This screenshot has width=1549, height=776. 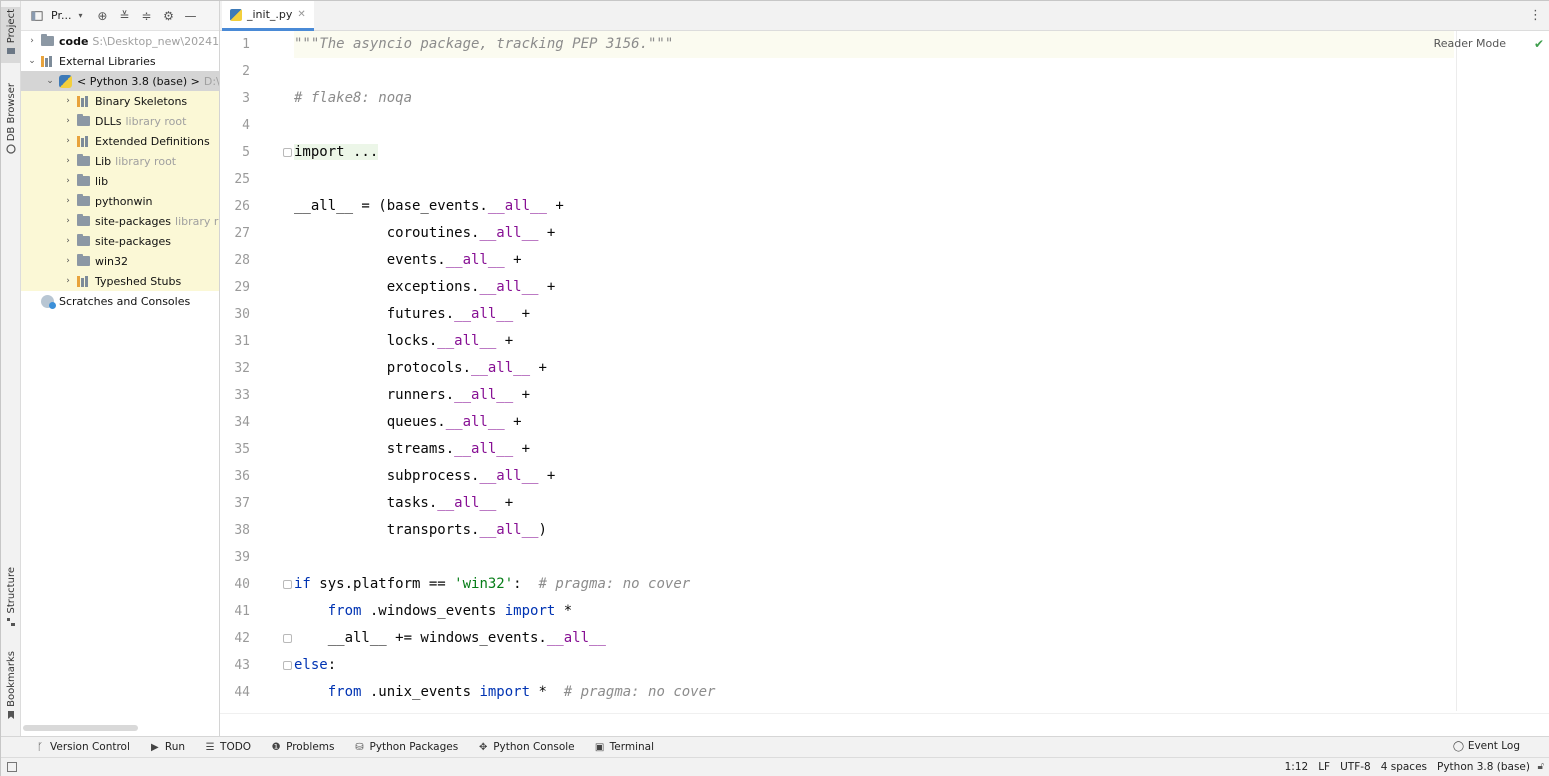 What do you see at coordinates (11, 687) in the screenshot?
I see `bookmarks-tool-tab: Bookmarks` at bounding box center [11, 687].